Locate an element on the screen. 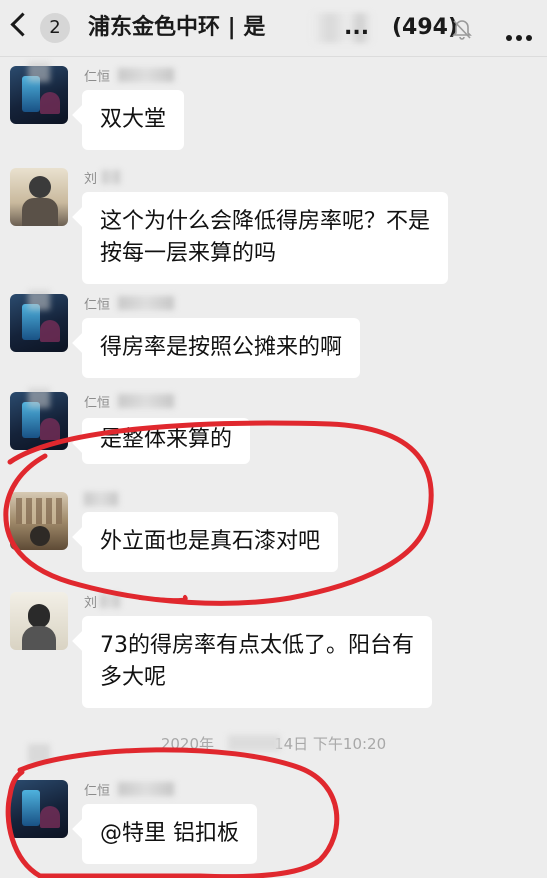 This screenshot has height=878, width=547. message-text: 外立面也是真石漆对吧 is located at coordinates (210, 541).